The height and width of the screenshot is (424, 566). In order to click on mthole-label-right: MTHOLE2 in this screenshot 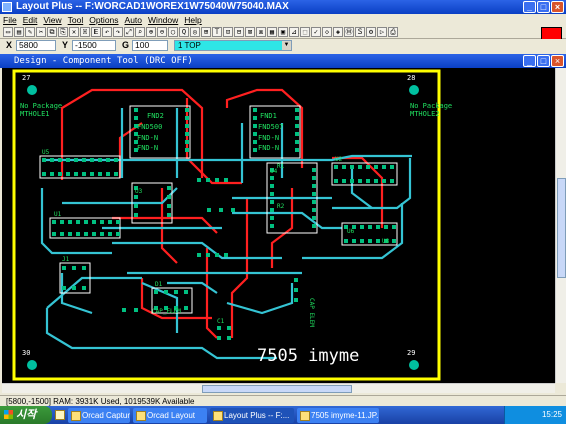, I will do `click(425, 114)`.